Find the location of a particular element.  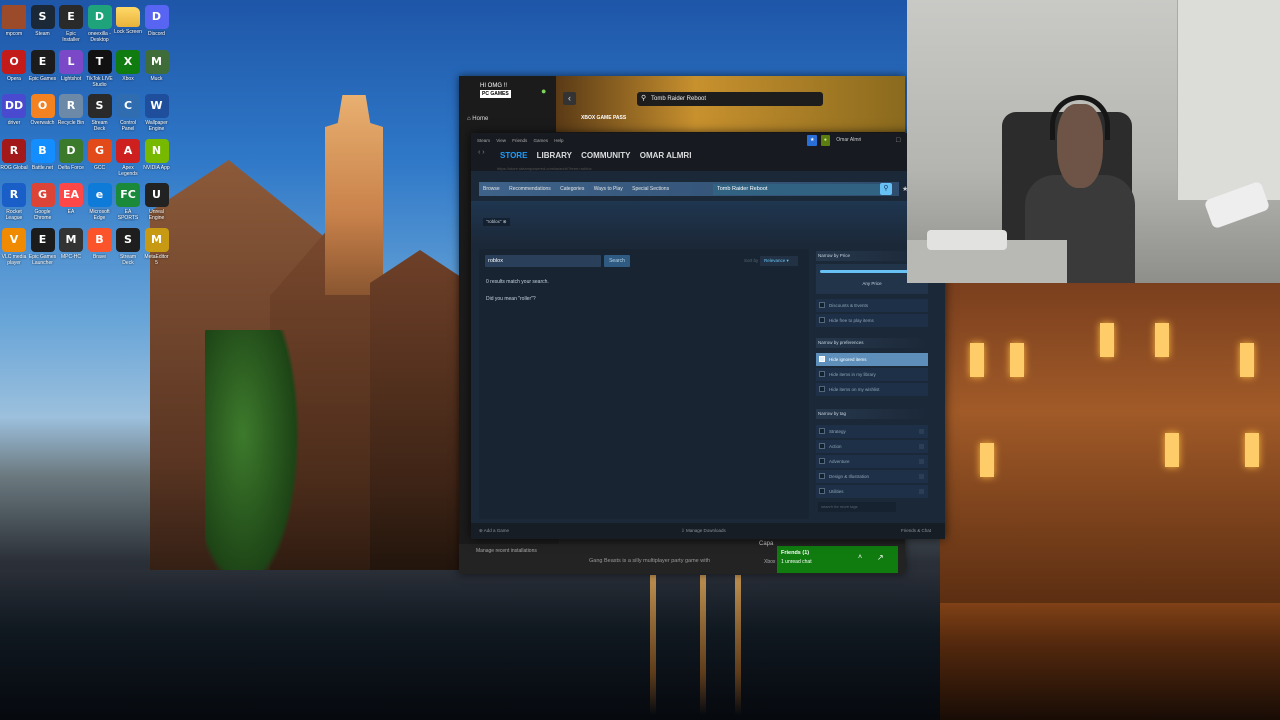

filter-hide-ignored: Hide ignored items is located at coordinates (872, 359).